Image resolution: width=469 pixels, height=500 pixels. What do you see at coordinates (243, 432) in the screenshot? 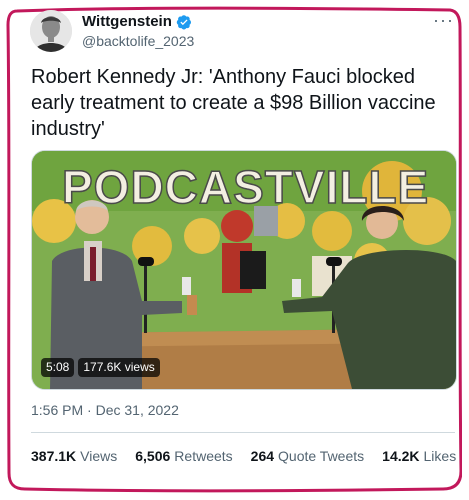
I see `divider` at bounding box center [243, 432].